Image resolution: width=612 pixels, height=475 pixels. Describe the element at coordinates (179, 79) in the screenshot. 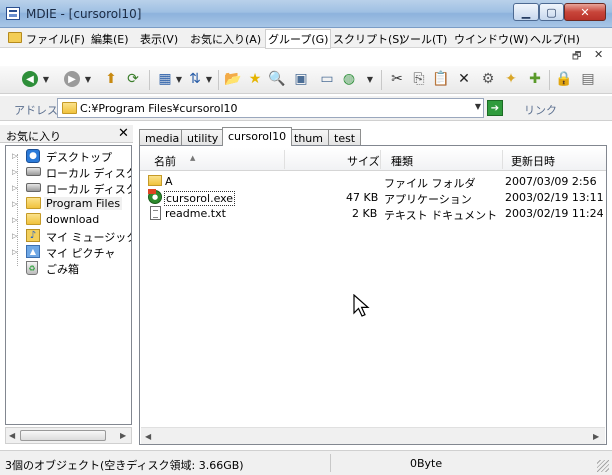

I see `view-mode-dropdown-icon: ▼` at that location.